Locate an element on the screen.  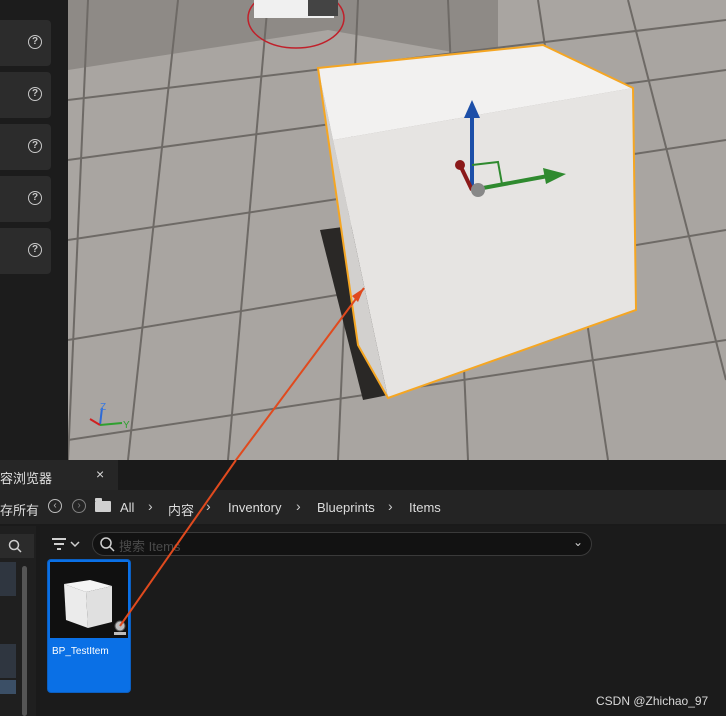
sources-search is located at coordinates (17, 546).